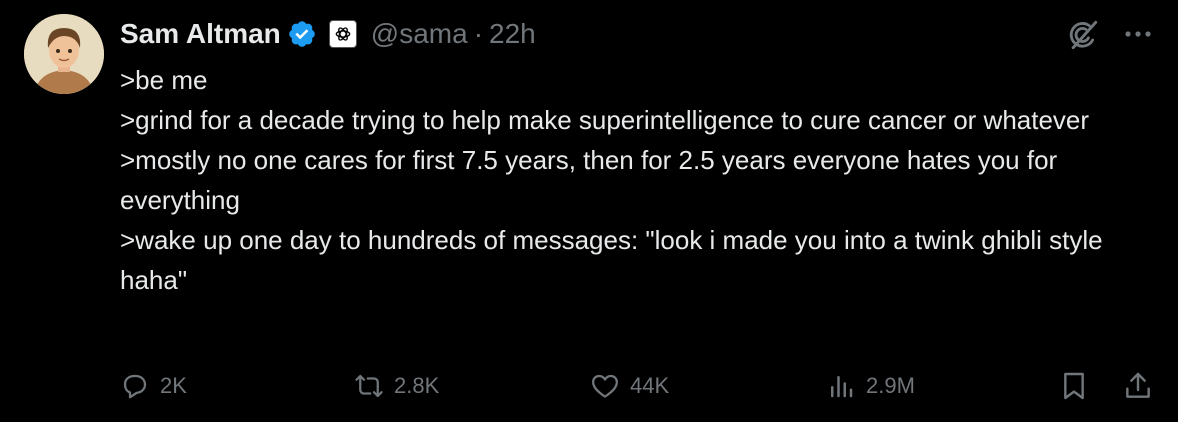  I want to click on like-button: 44K, so click(629, 386).